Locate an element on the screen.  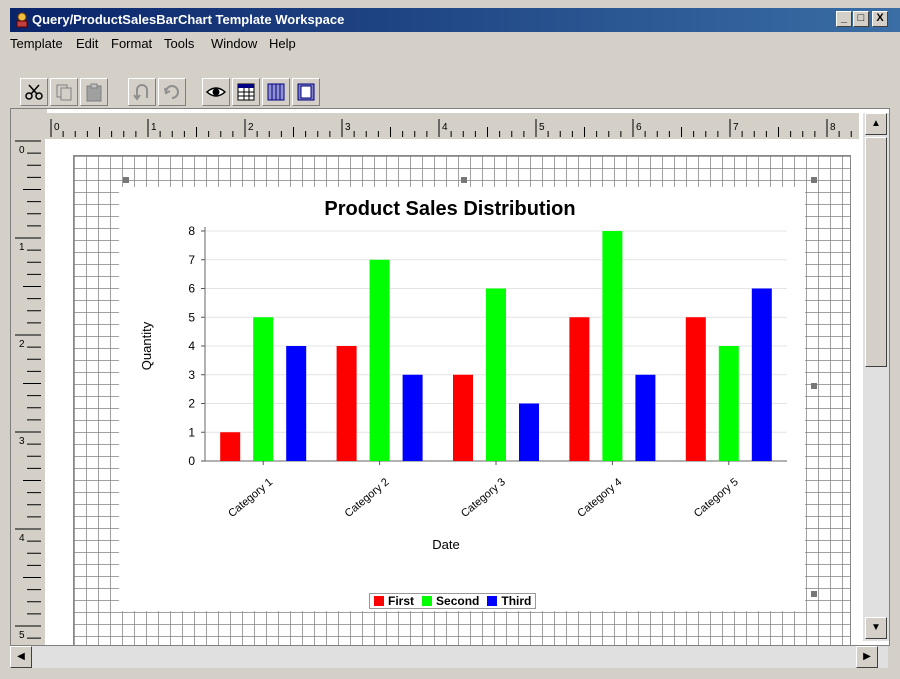
preview-button is located at coordinates (216, 92).